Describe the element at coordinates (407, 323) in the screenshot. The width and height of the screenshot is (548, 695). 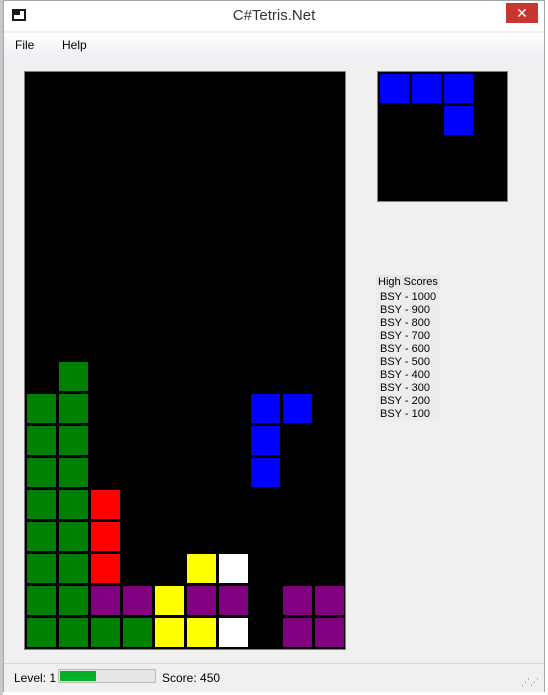
I see `high-score-entry: BSY - 800` at that location.